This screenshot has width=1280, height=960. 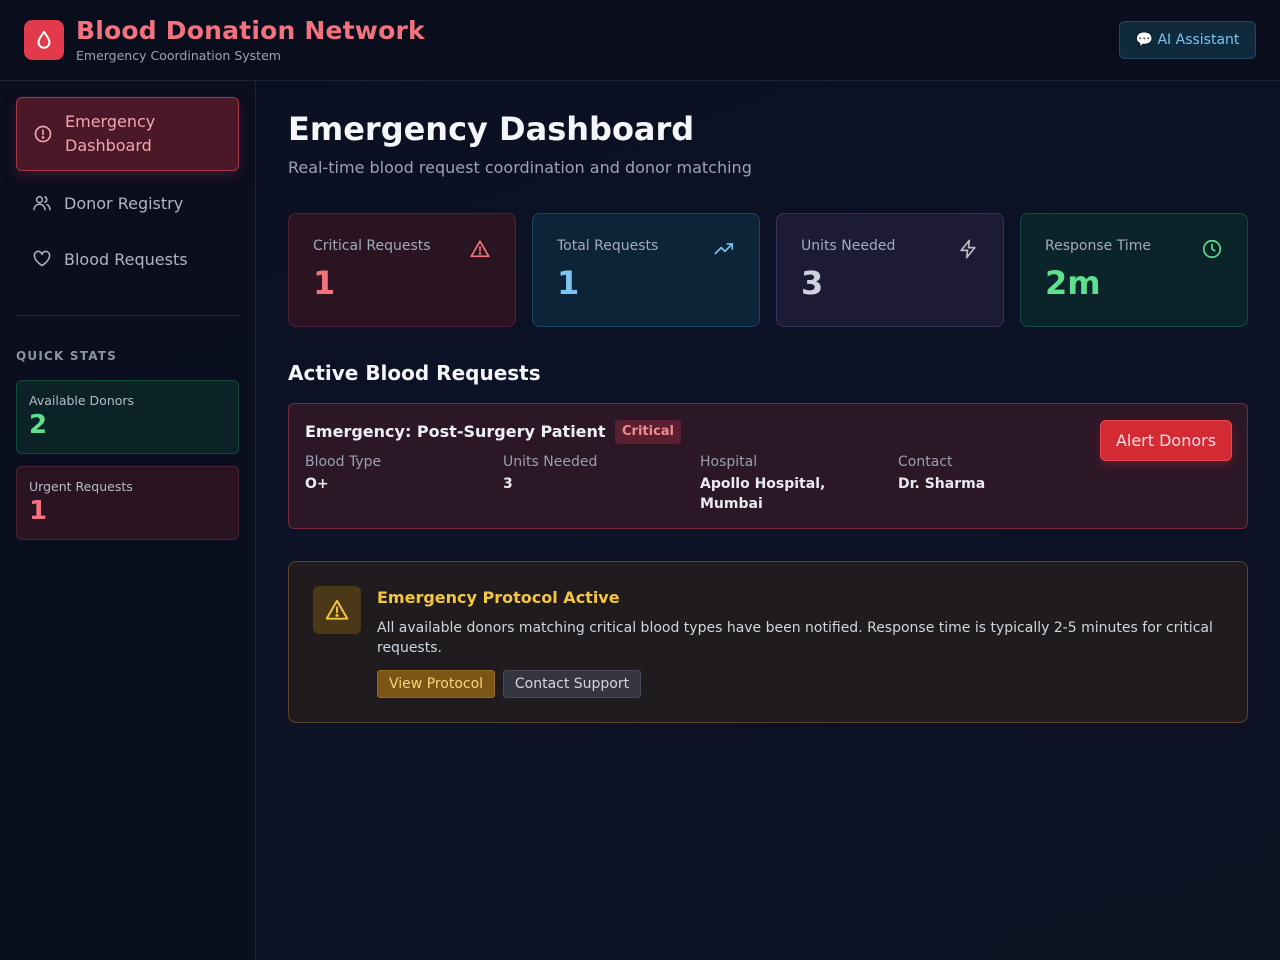 I want to click on sidebar-item-label: Blood Requests, so click(x=126, y=259).